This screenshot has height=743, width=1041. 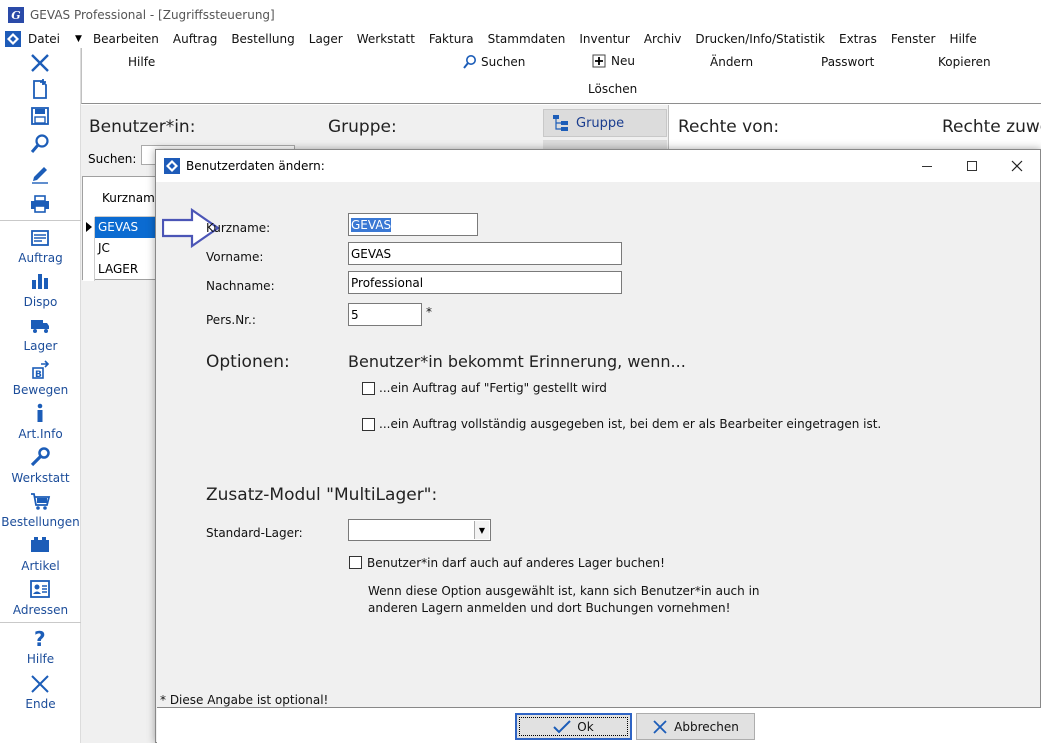 I want to click on gruppe-button: Gruppe, so click(x=605, y=123).